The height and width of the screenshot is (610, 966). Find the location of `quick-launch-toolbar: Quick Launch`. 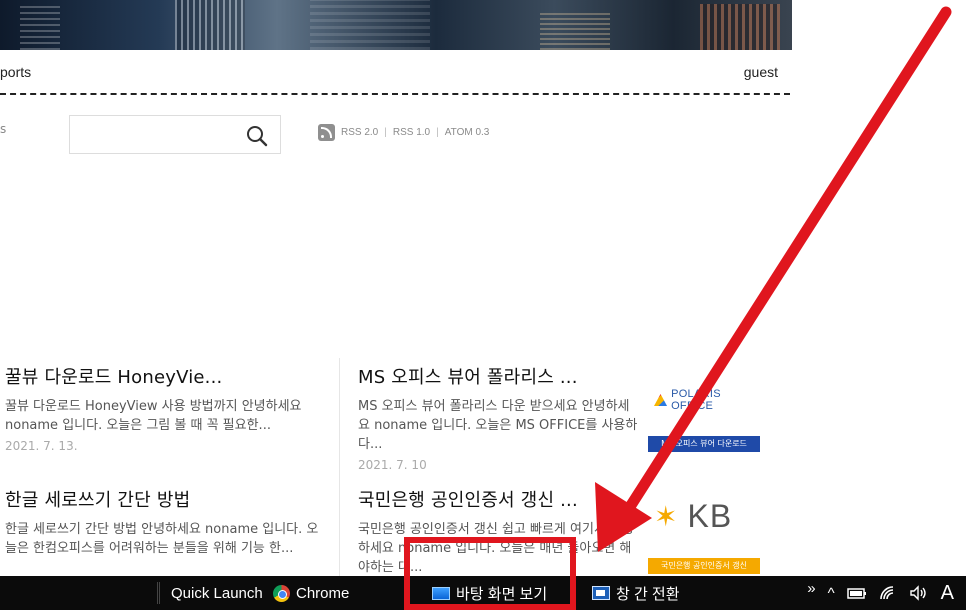

quick-launch-toolbar: Quick Launch is located at coordinates (217, 593).